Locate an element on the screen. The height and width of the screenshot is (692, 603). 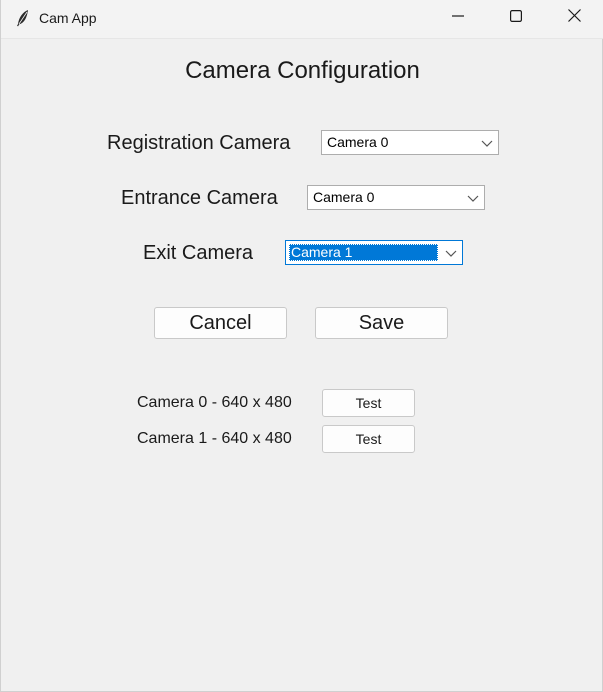
save-button: Save is located at coordinates (381, 323).